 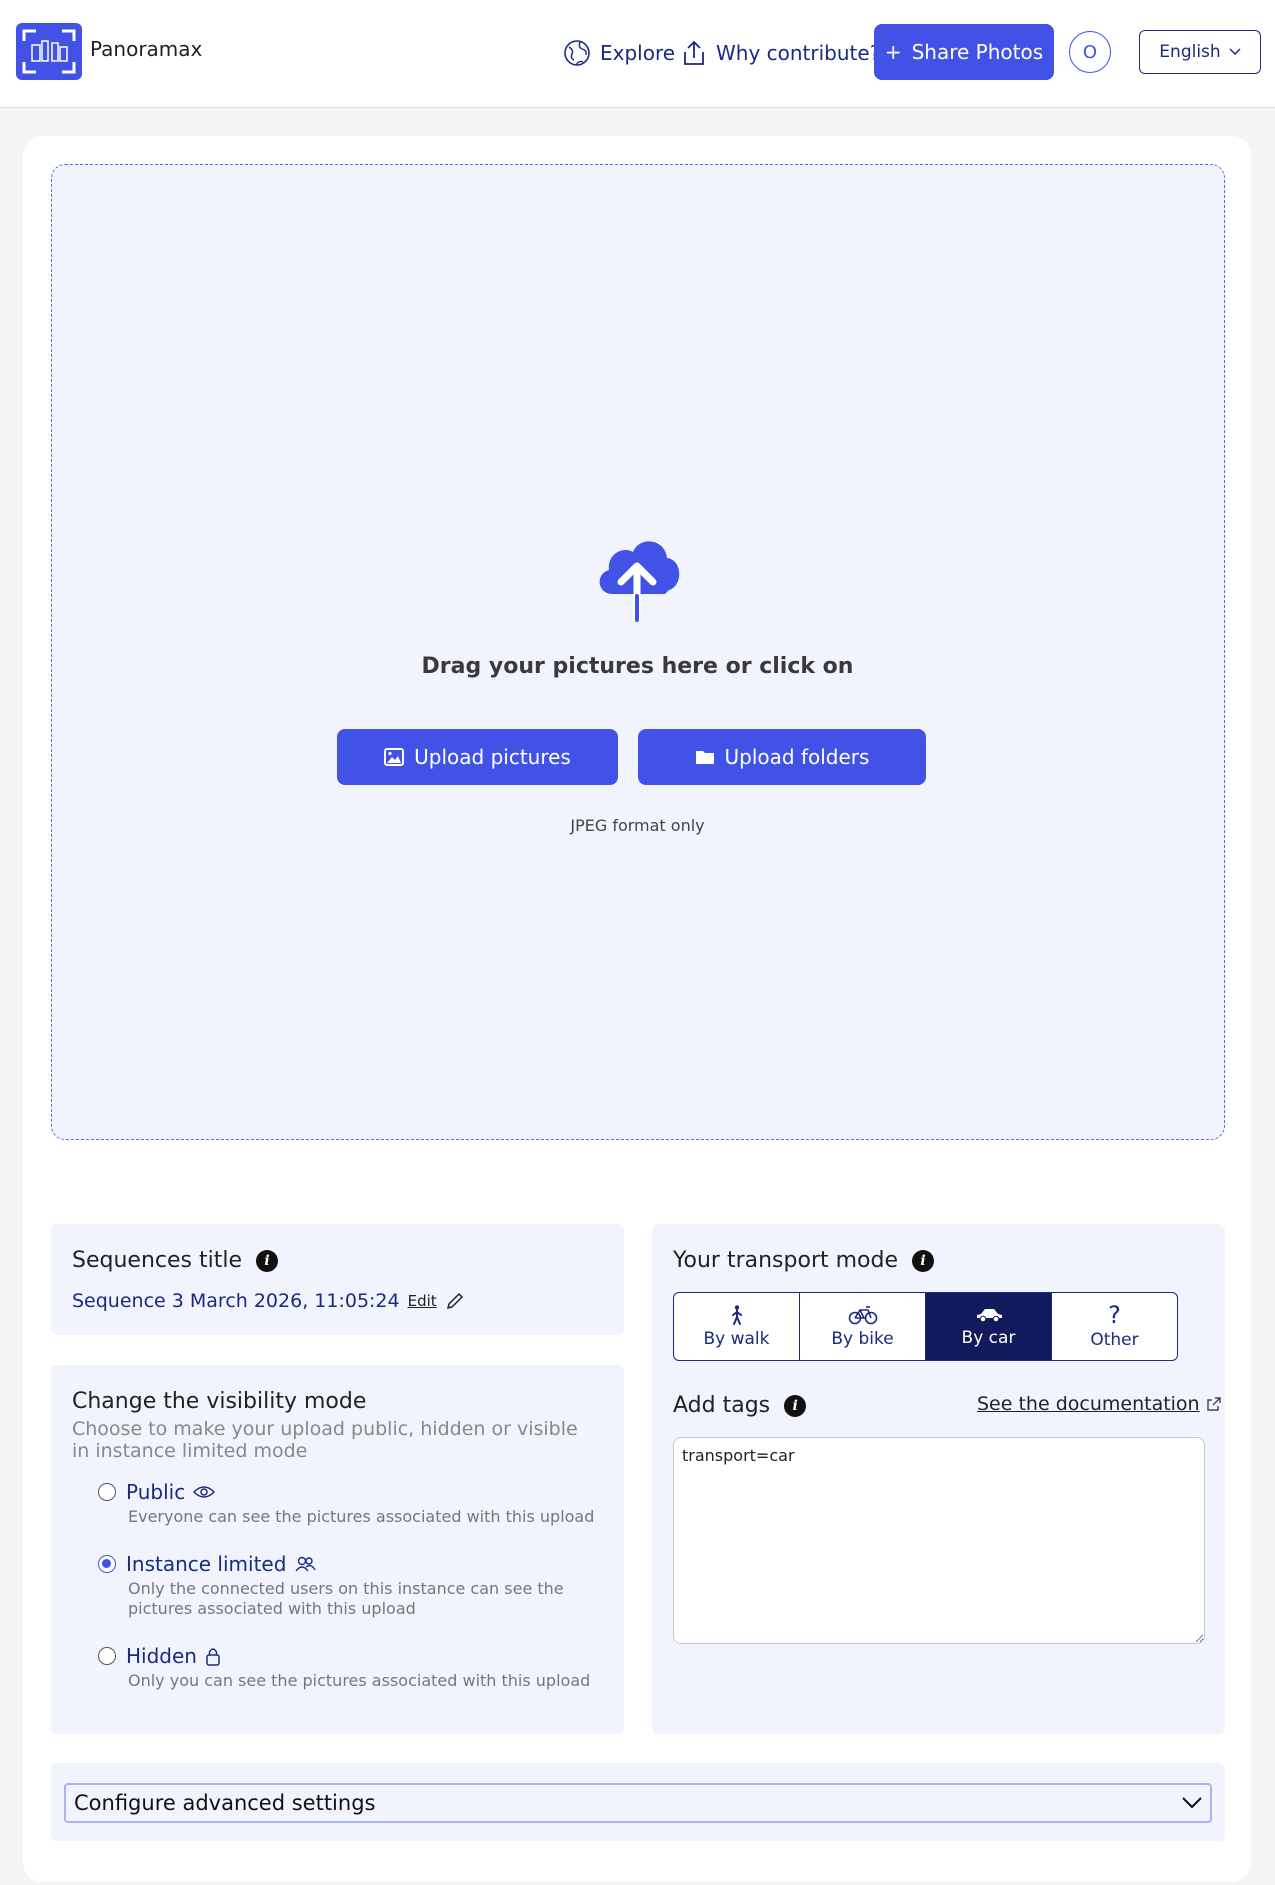 I want to click on radio-hidden, so click(x=107, y=1656).